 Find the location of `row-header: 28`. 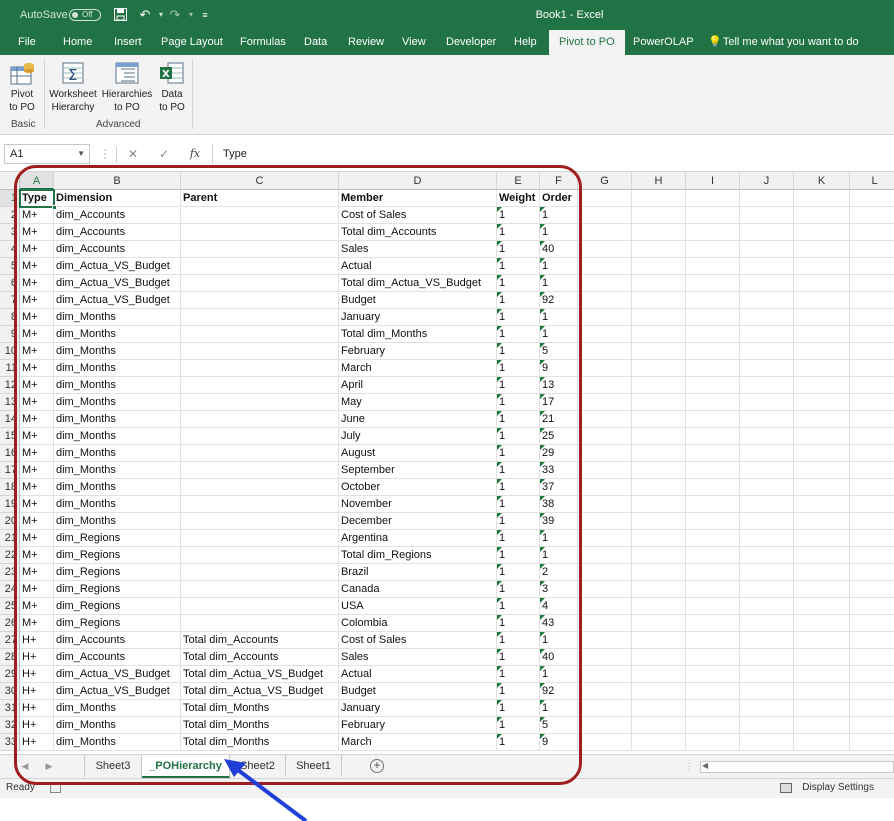

row-header: 28 is located at coordinates (10, 657).